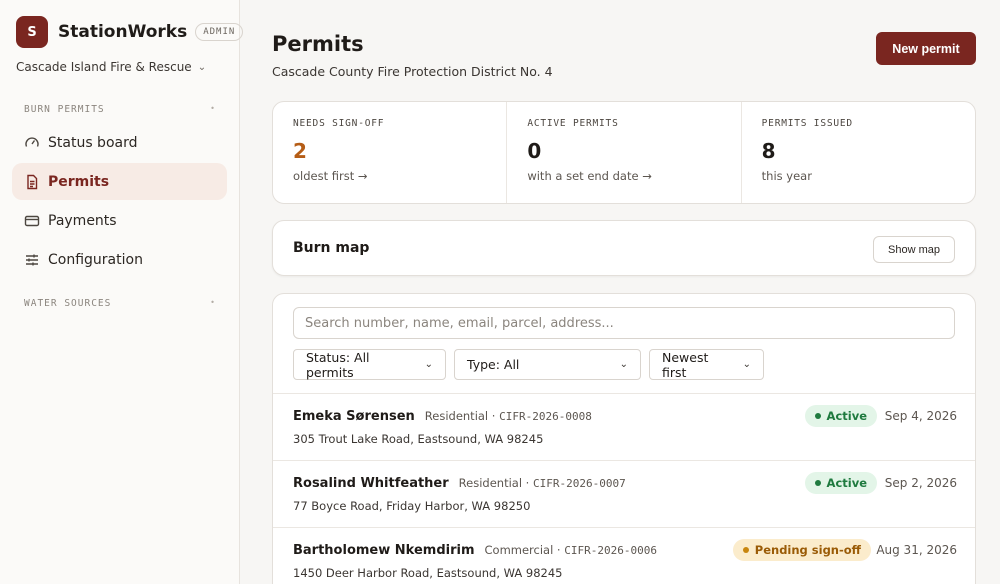  Describe the element at coordinates (354, 416) in the screenshot. I see `permit-name: Emeka Sørensen` at that location.